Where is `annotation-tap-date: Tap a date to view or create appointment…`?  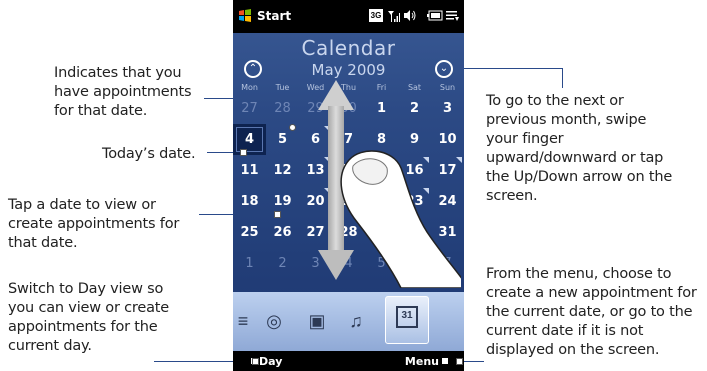
annotation-tap-date: Tap a date to view or create appointment… is located at coordinates (94, 224).